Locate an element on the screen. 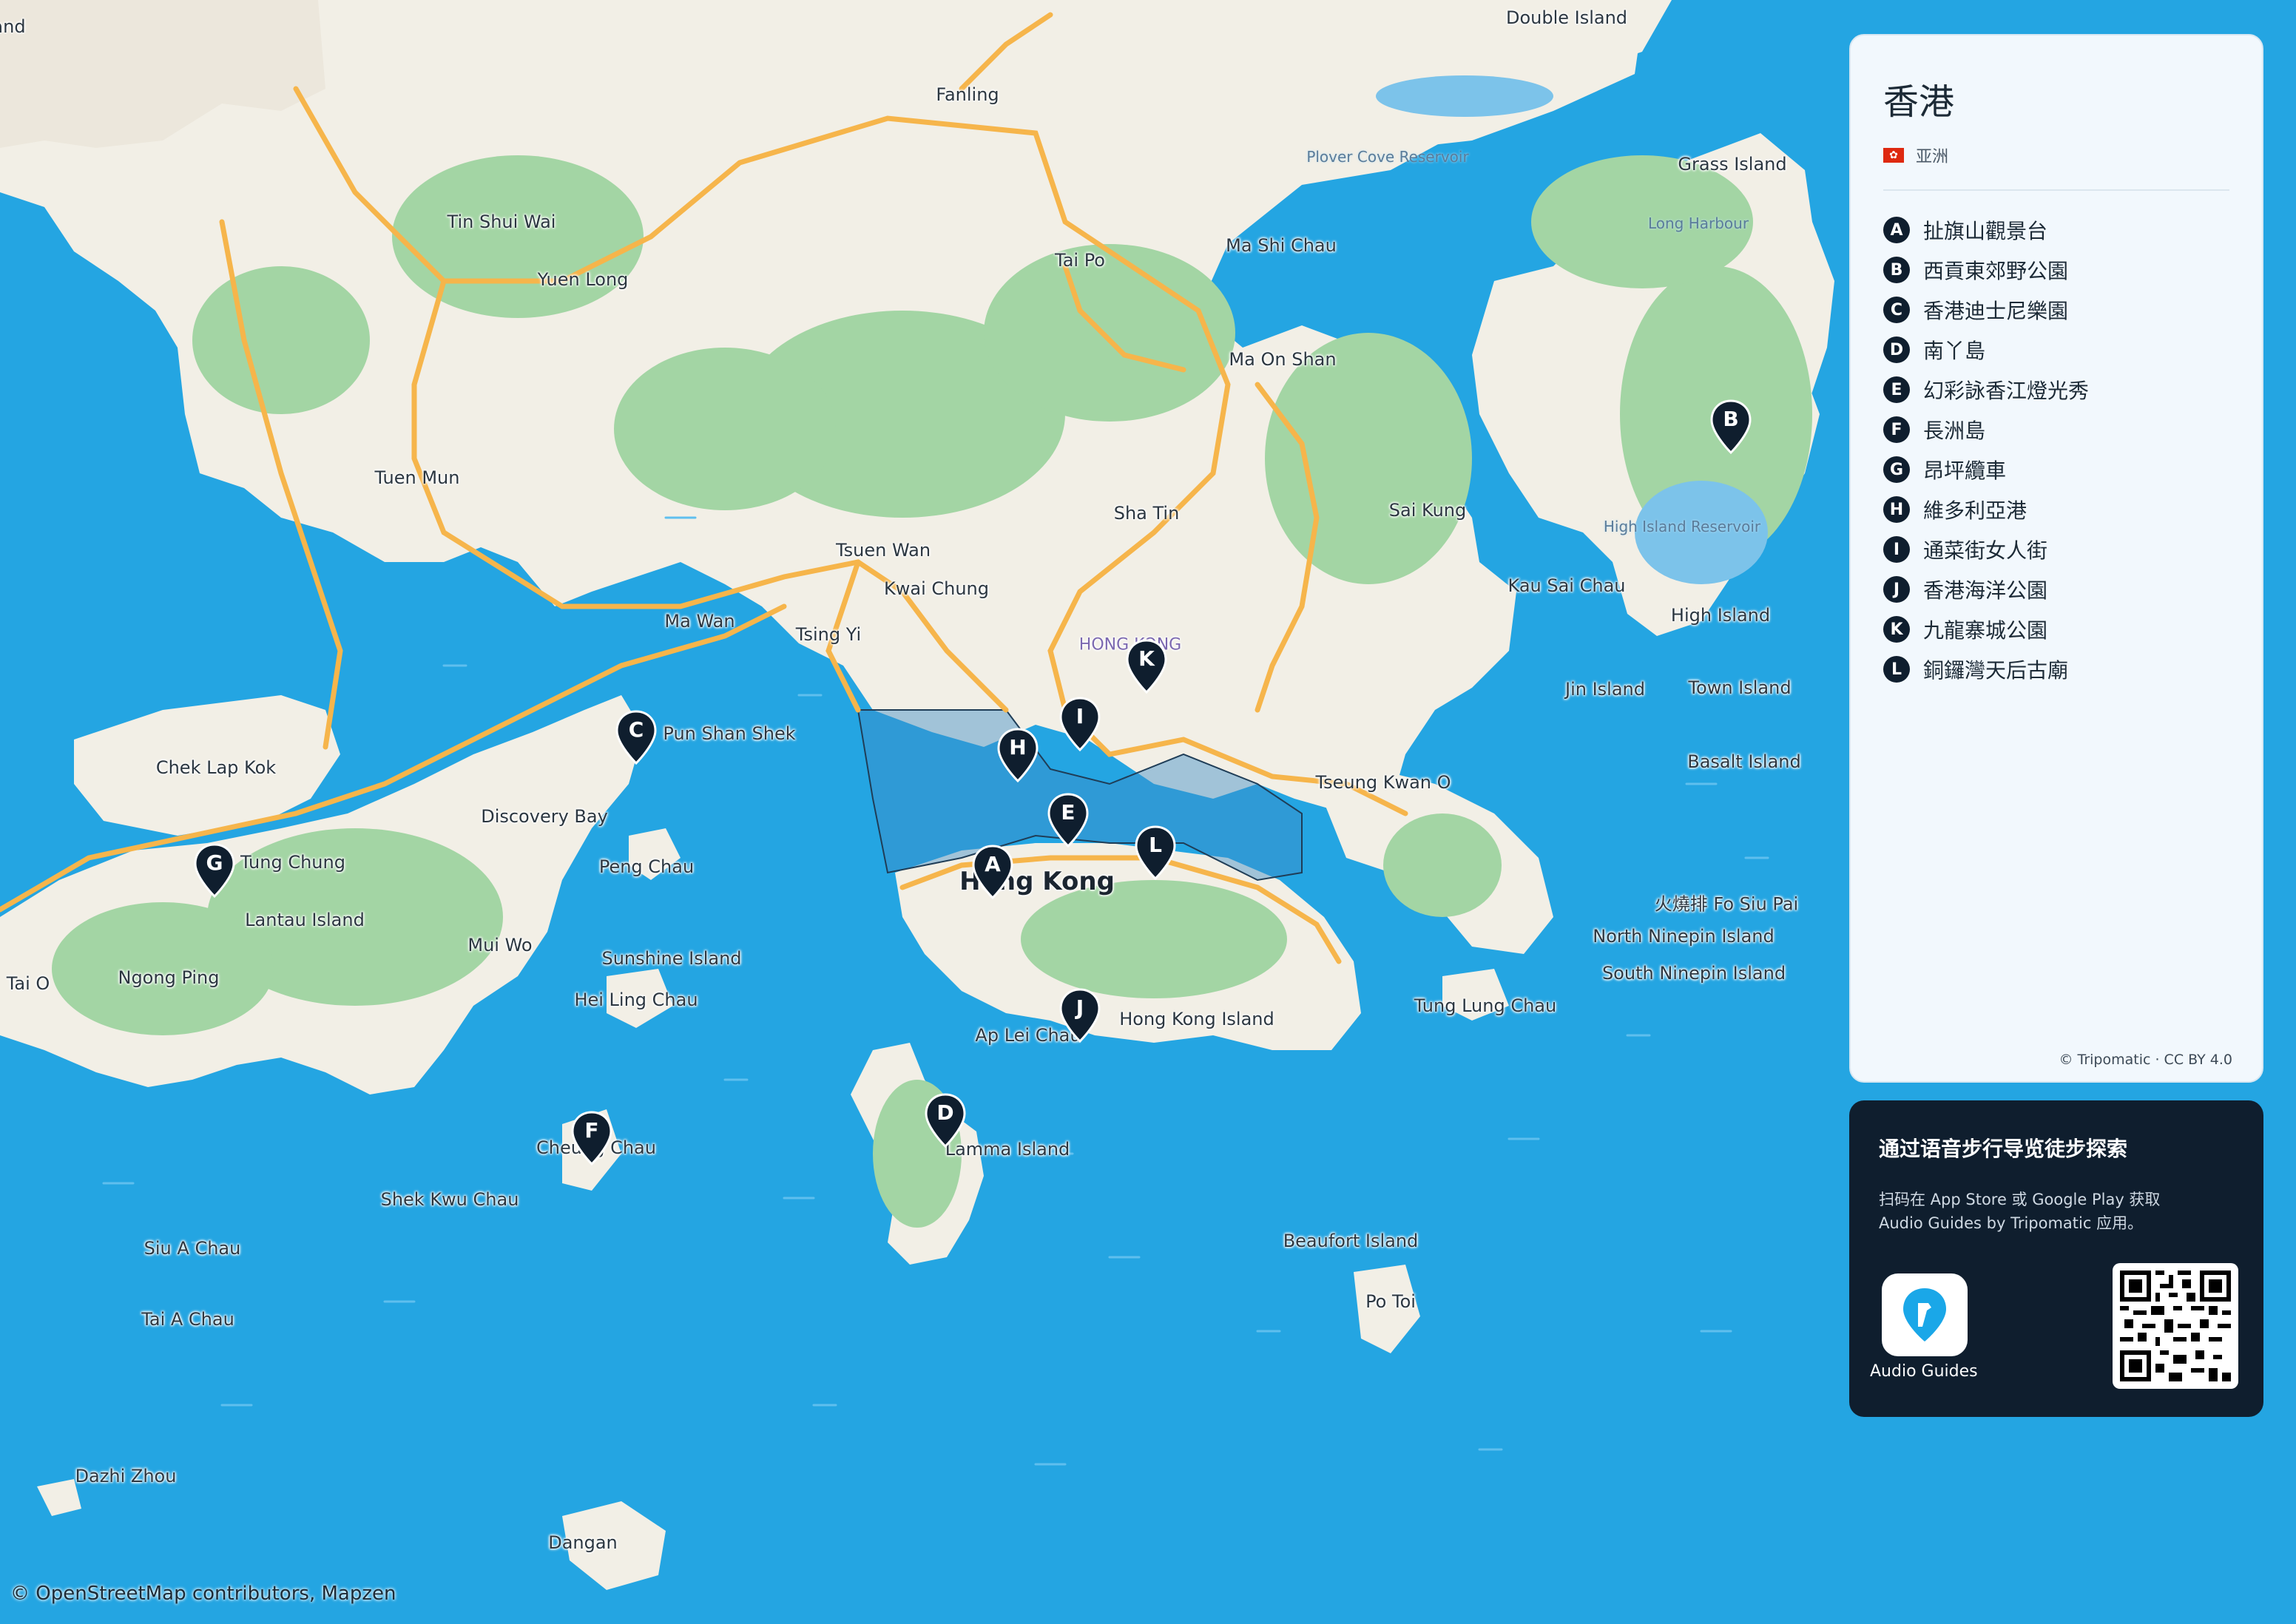 The width and height of the screenshot is (2296, 1624). legend-letter-badge: C is located at coordinates (1896, 310).